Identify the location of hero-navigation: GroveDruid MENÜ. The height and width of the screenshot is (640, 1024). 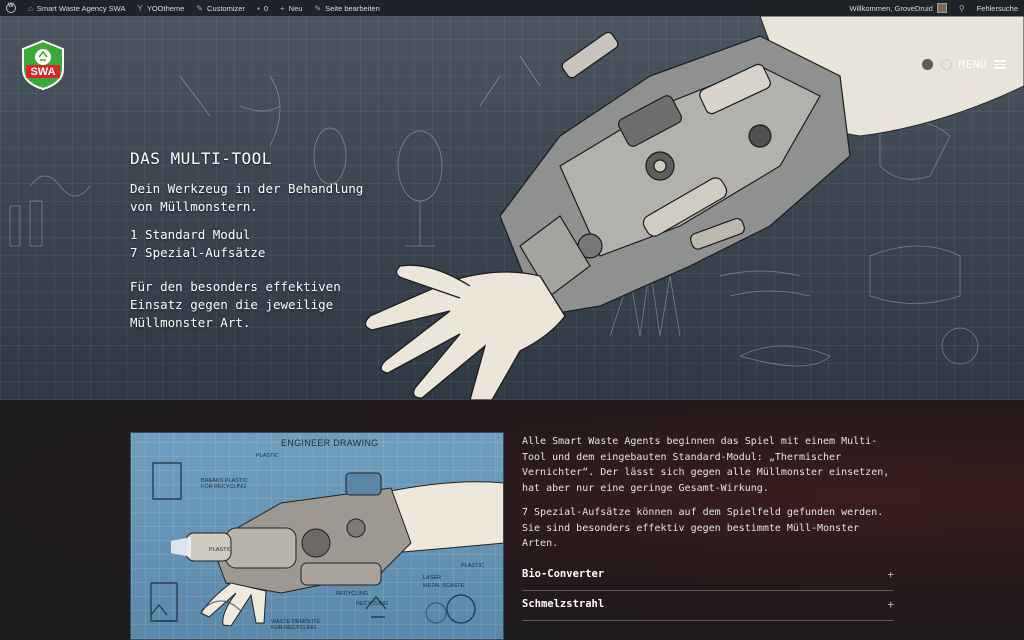
(927, 64).